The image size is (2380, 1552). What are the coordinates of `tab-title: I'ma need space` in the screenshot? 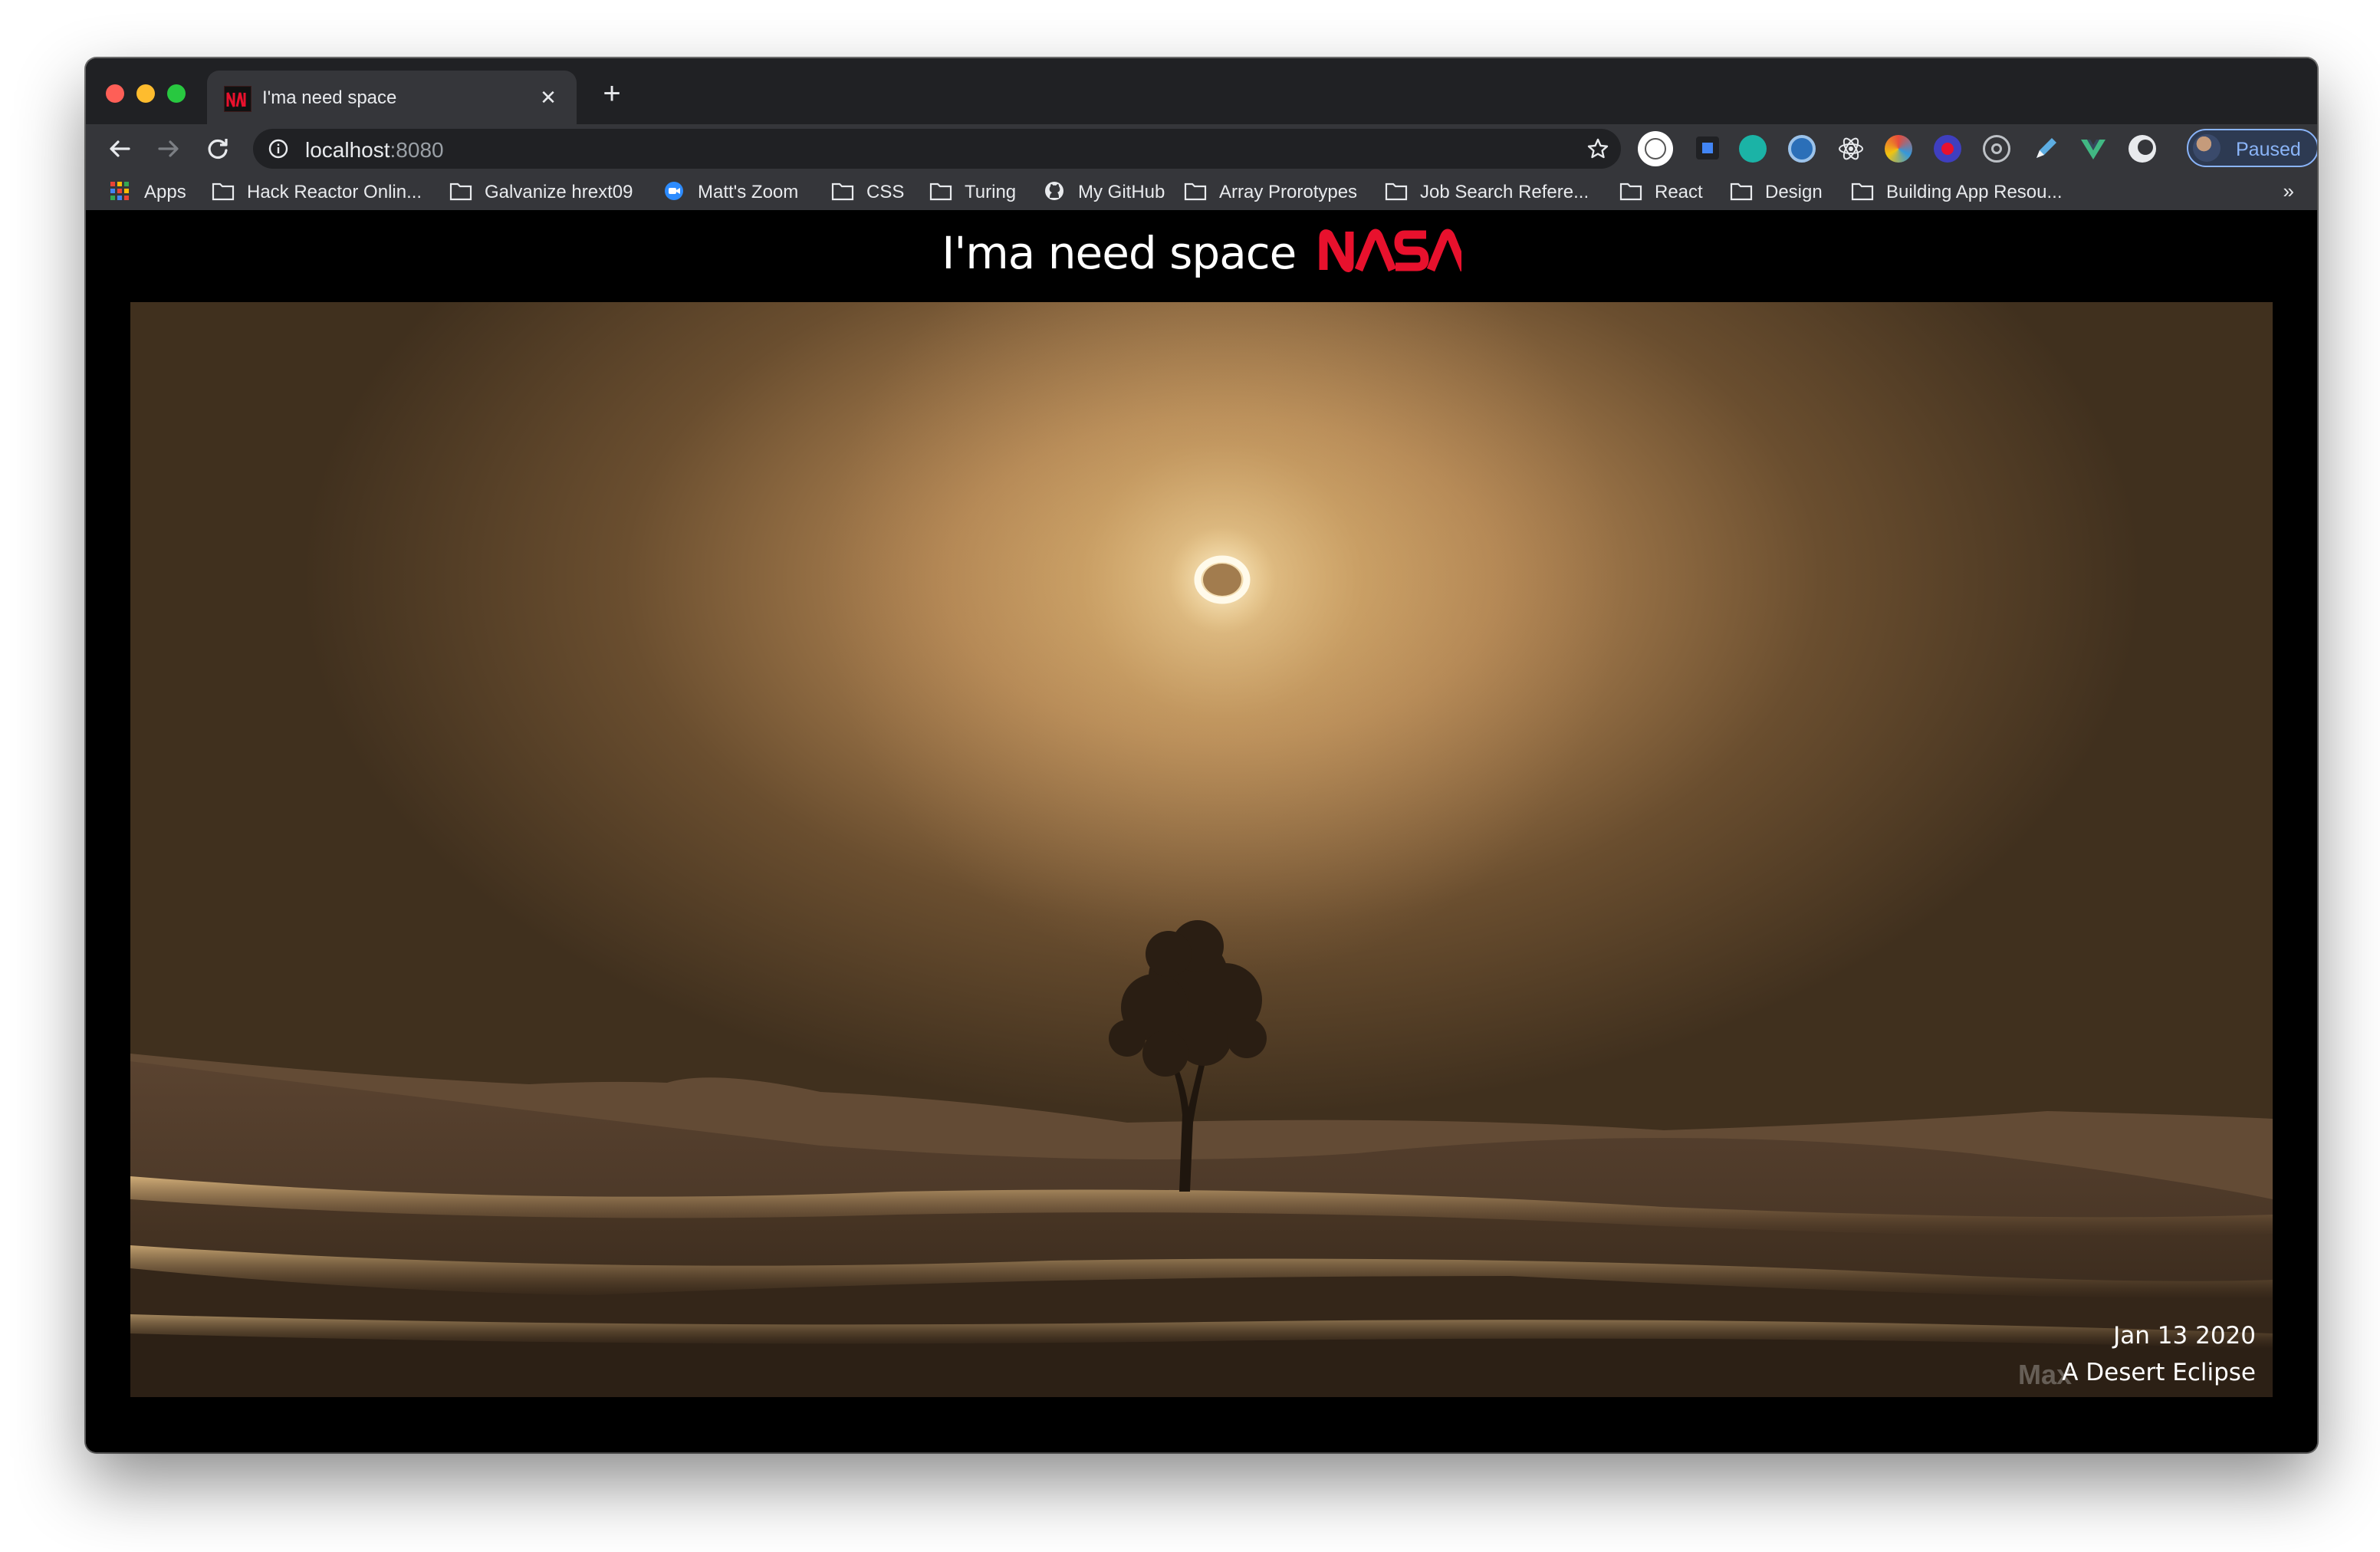 It's located at (330, 98).